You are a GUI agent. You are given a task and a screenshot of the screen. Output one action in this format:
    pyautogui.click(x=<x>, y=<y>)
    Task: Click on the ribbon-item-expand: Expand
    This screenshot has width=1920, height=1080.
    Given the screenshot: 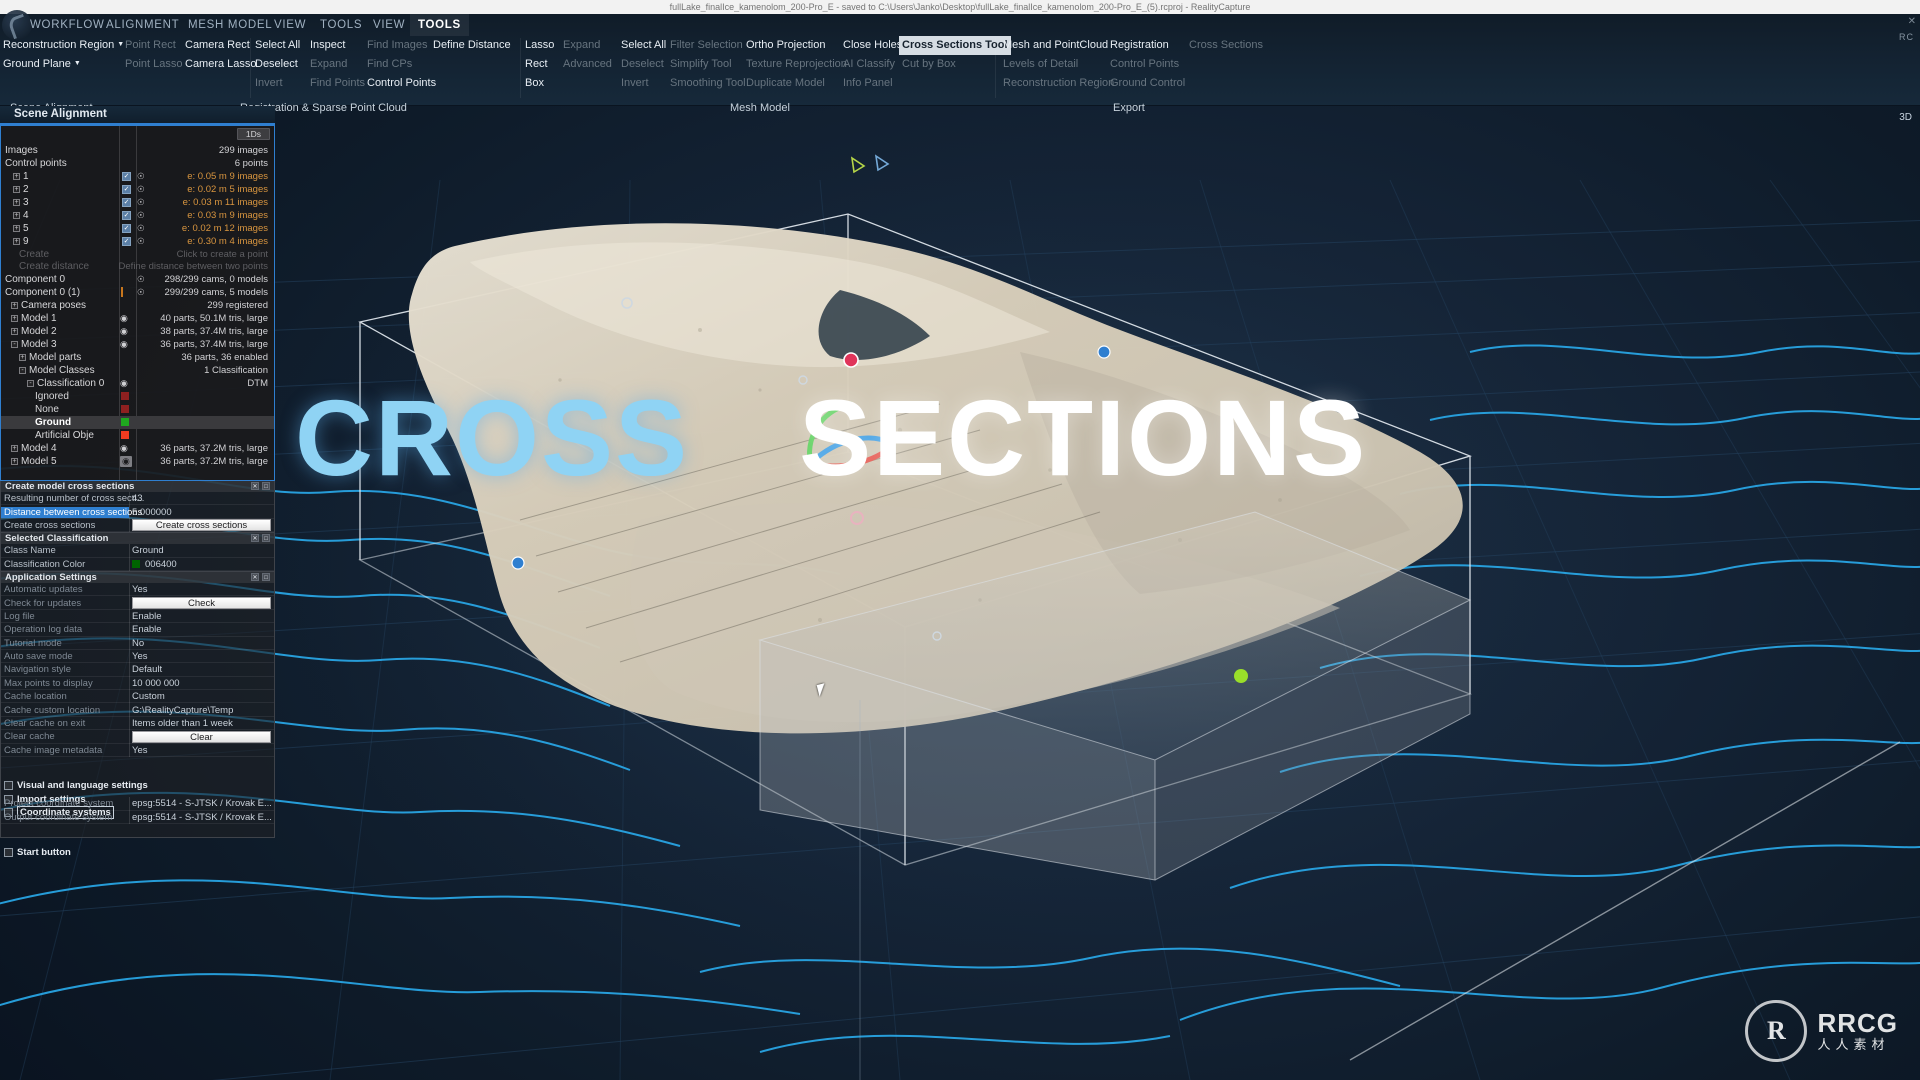 What is the action you would take?
    pyautogui.click(x=581, y=45)
    